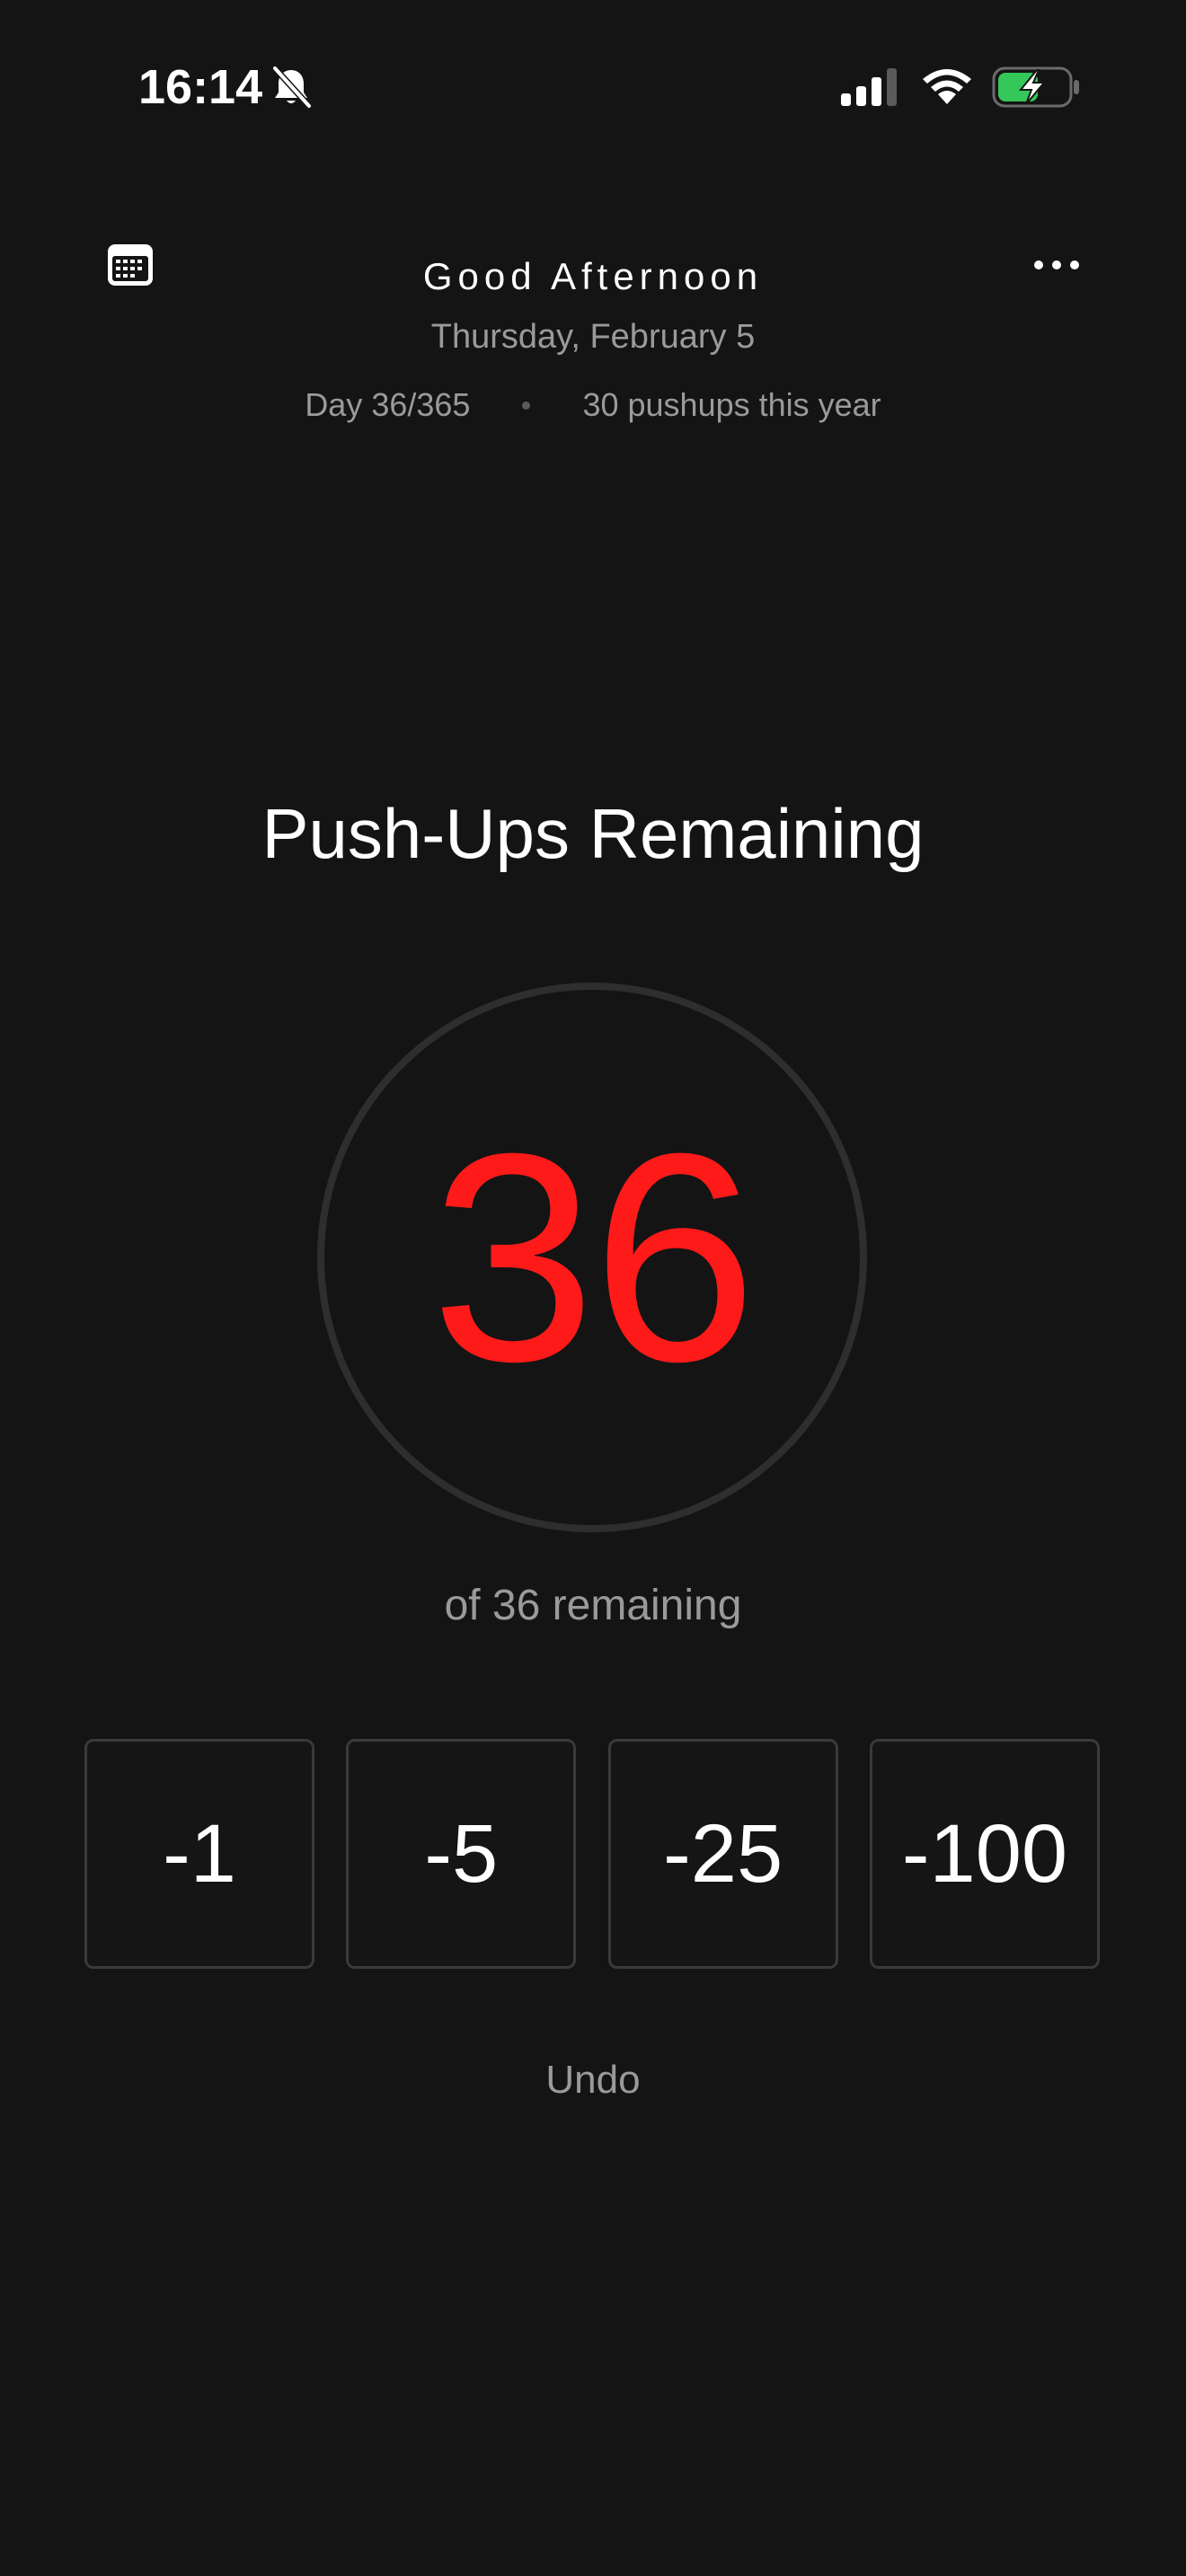  I want to click on cellular-signal-icon, so click(869, 87).